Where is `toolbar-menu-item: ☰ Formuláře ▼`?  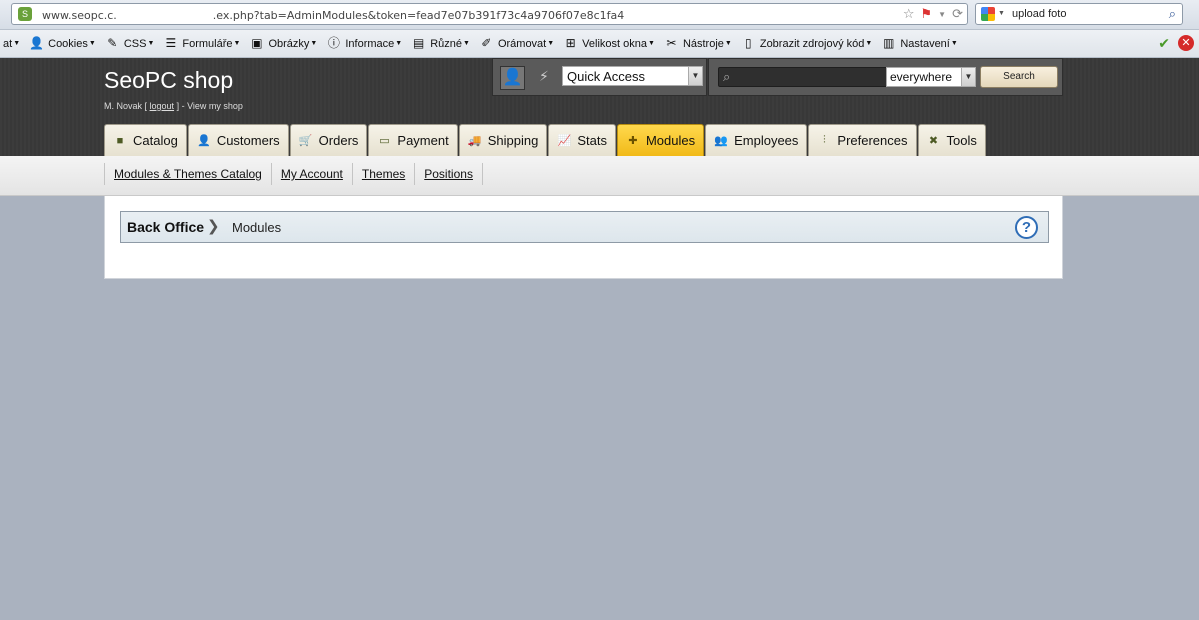
toolbar-menu-item: ☰ Formuláře ▼ is located at coordinates (201, 43).